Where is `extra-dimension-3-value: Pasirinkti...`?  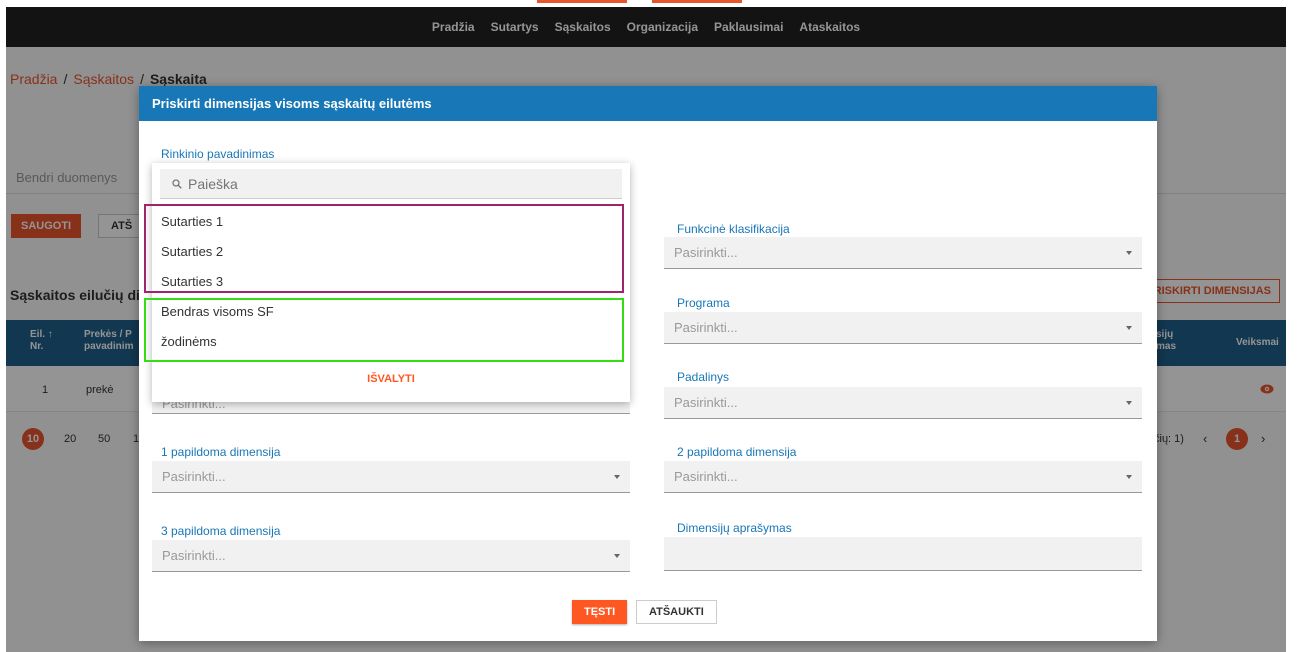 extra-dimension-3-value: Pasirinkti... is located at coordinates (194, 555).